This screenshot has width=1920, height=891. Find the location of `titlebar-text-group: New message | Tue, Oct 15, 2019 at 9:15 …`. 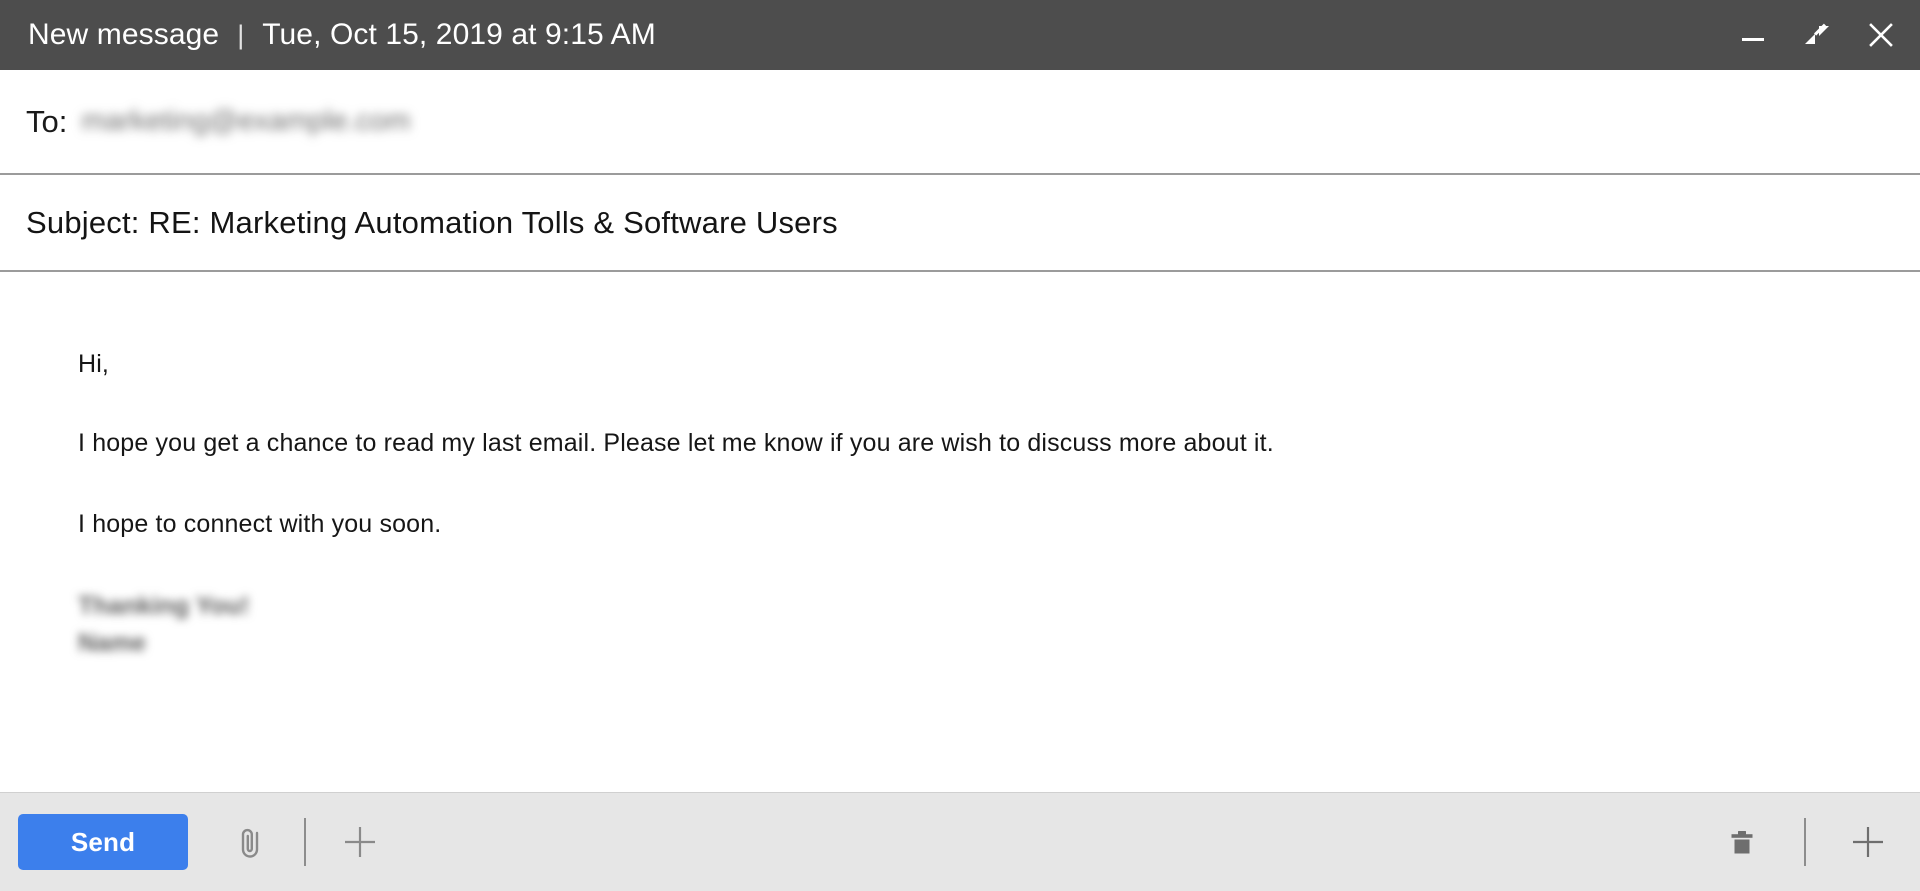

titlebar-text-group: New message | Tue, Oct 15, 2019 at 9:15 … is located at coordinates (882, 35).